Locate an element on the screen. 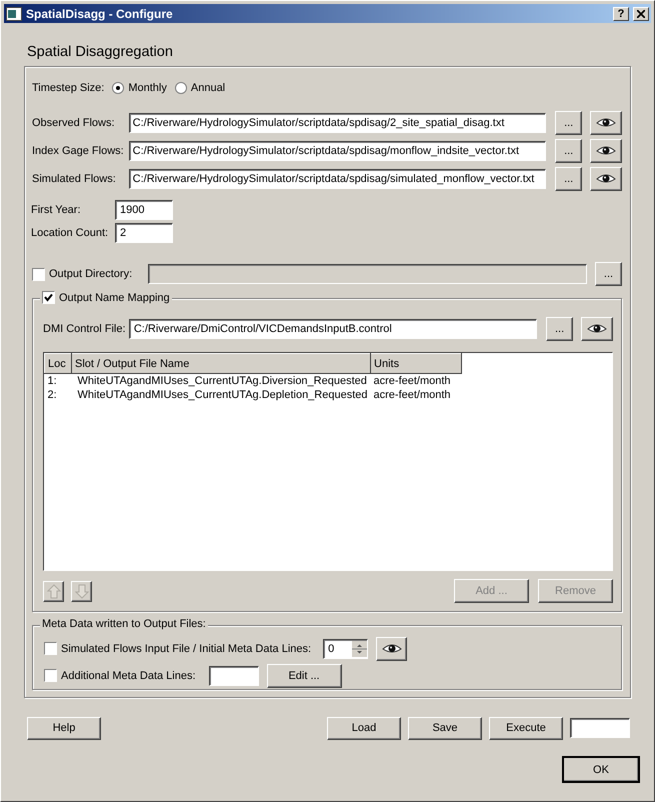 This screenshot has width=655, height=802. directory-field is located at coordinates (367, 274).